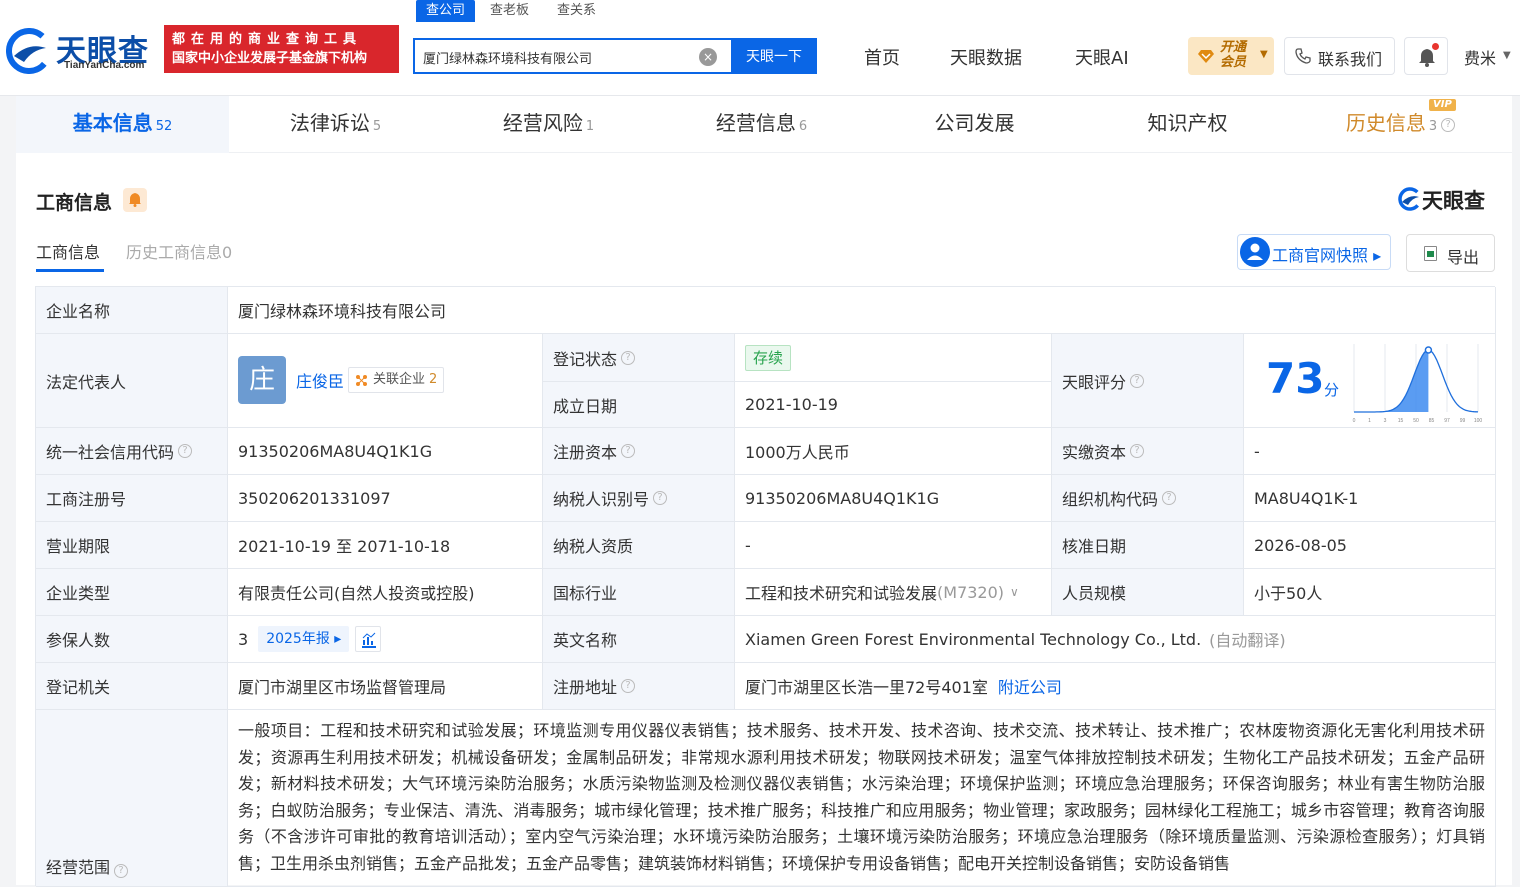 This screenshot has height=887, width=1520. Describe the element at coordinates (1448, 199) in the screenshot. I see `tianyancha-small-logo: 天眼查` at that location.